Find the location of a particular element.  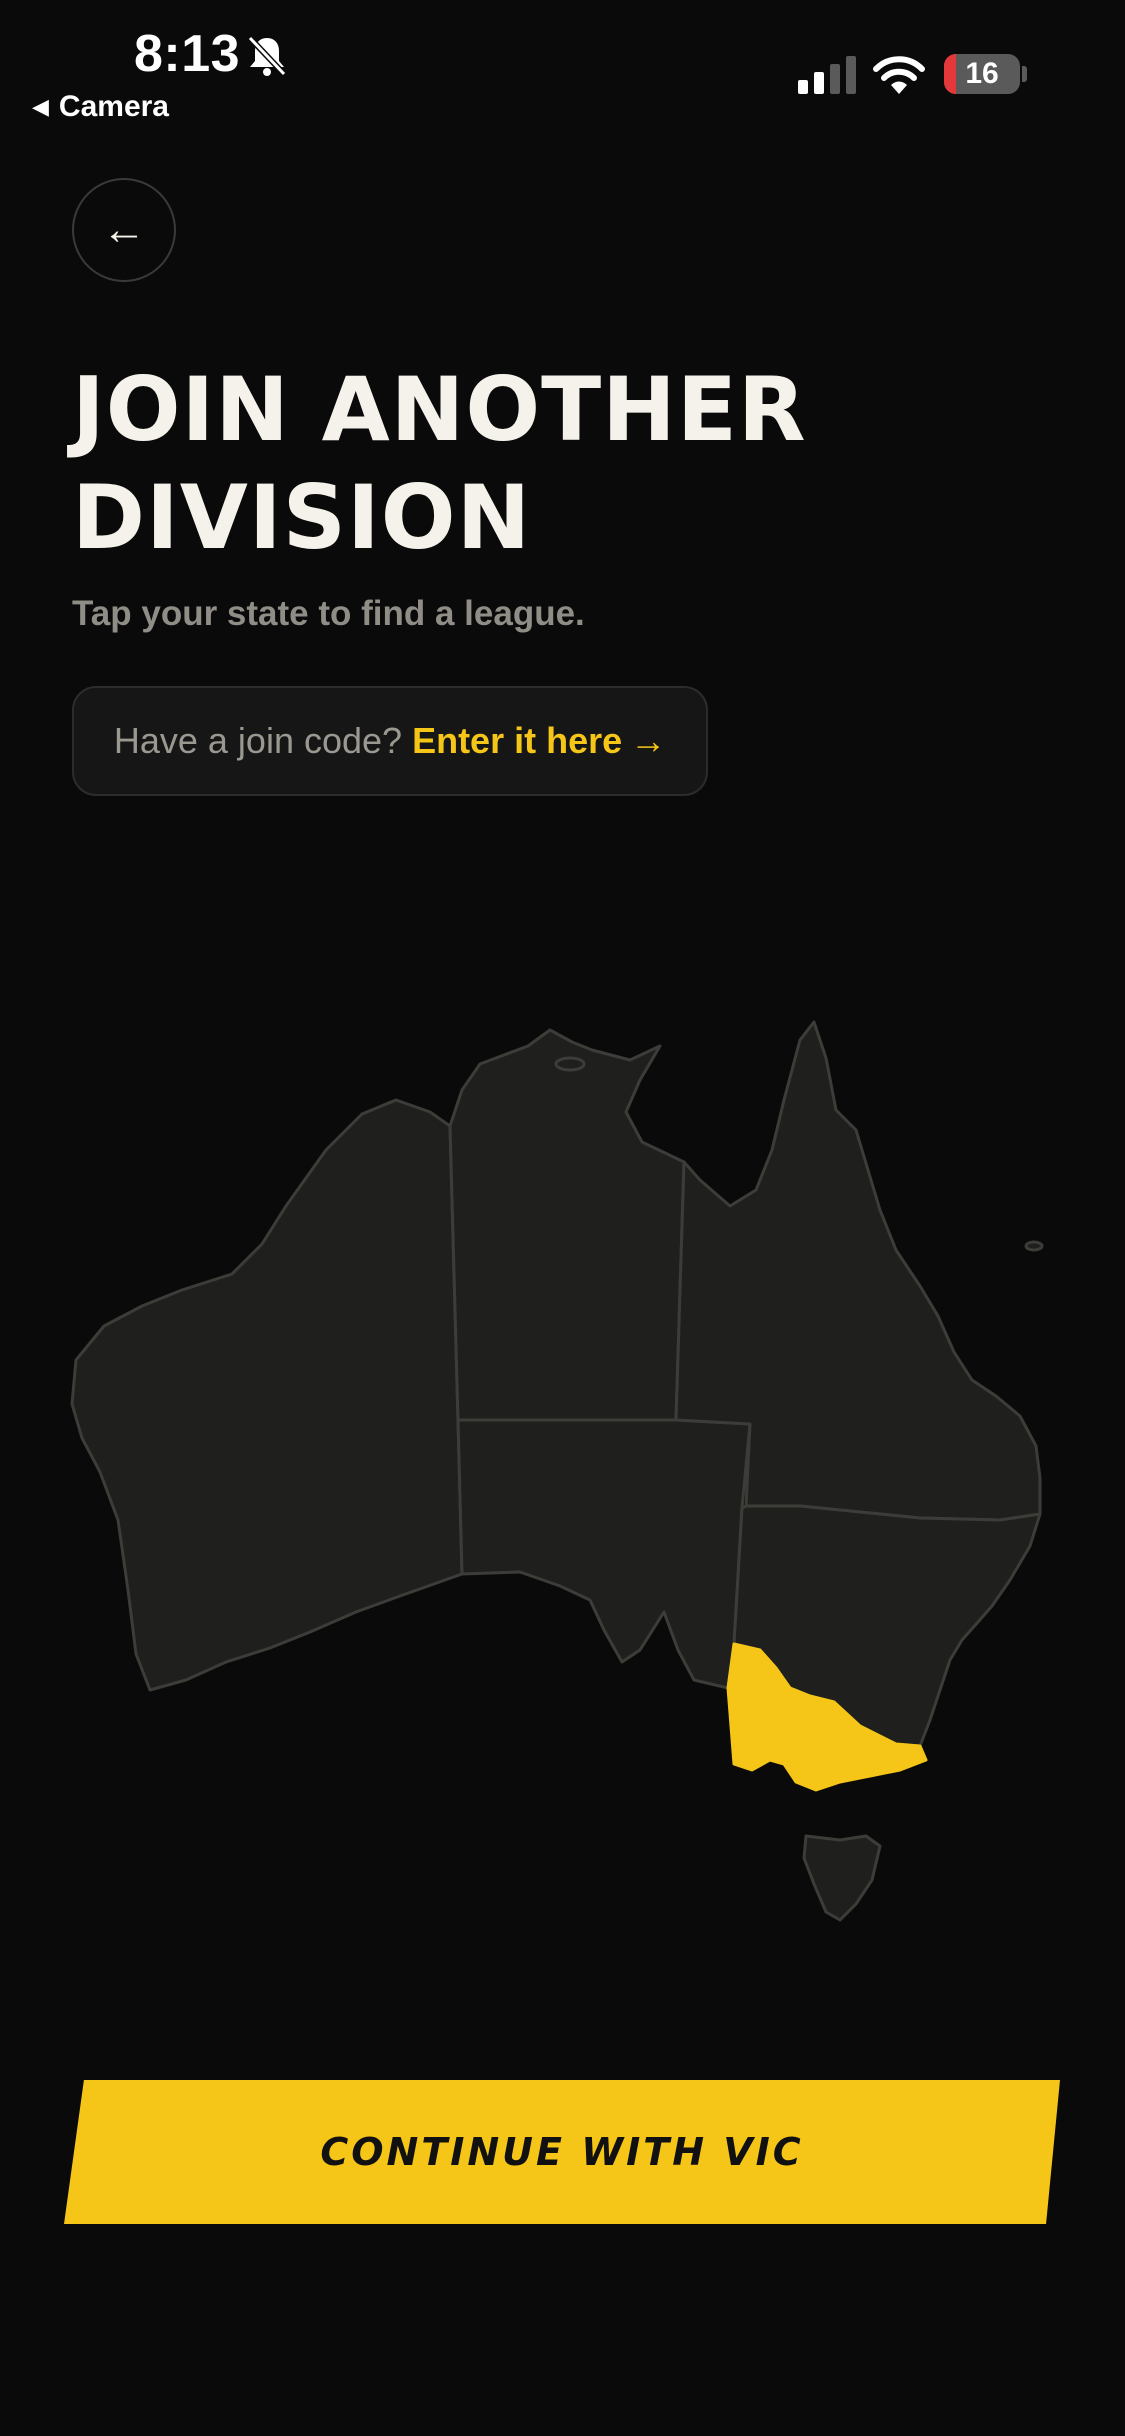

island-melville is located at coordinates (570, 1064).